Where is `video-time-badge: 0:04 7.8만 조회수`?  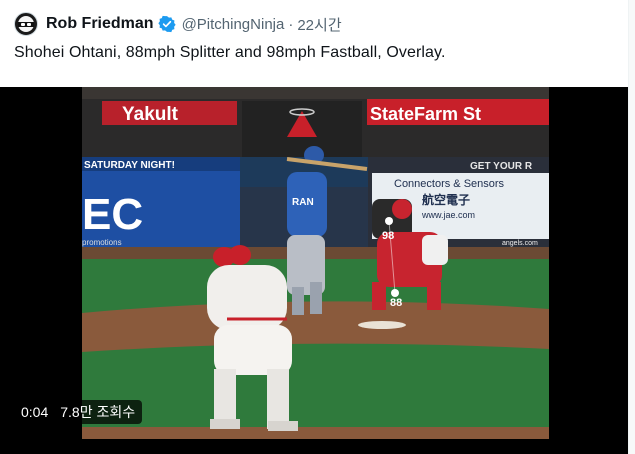
video-time-badge: 0:04 7.8만 조회수 is located at coordinates (78, 412).